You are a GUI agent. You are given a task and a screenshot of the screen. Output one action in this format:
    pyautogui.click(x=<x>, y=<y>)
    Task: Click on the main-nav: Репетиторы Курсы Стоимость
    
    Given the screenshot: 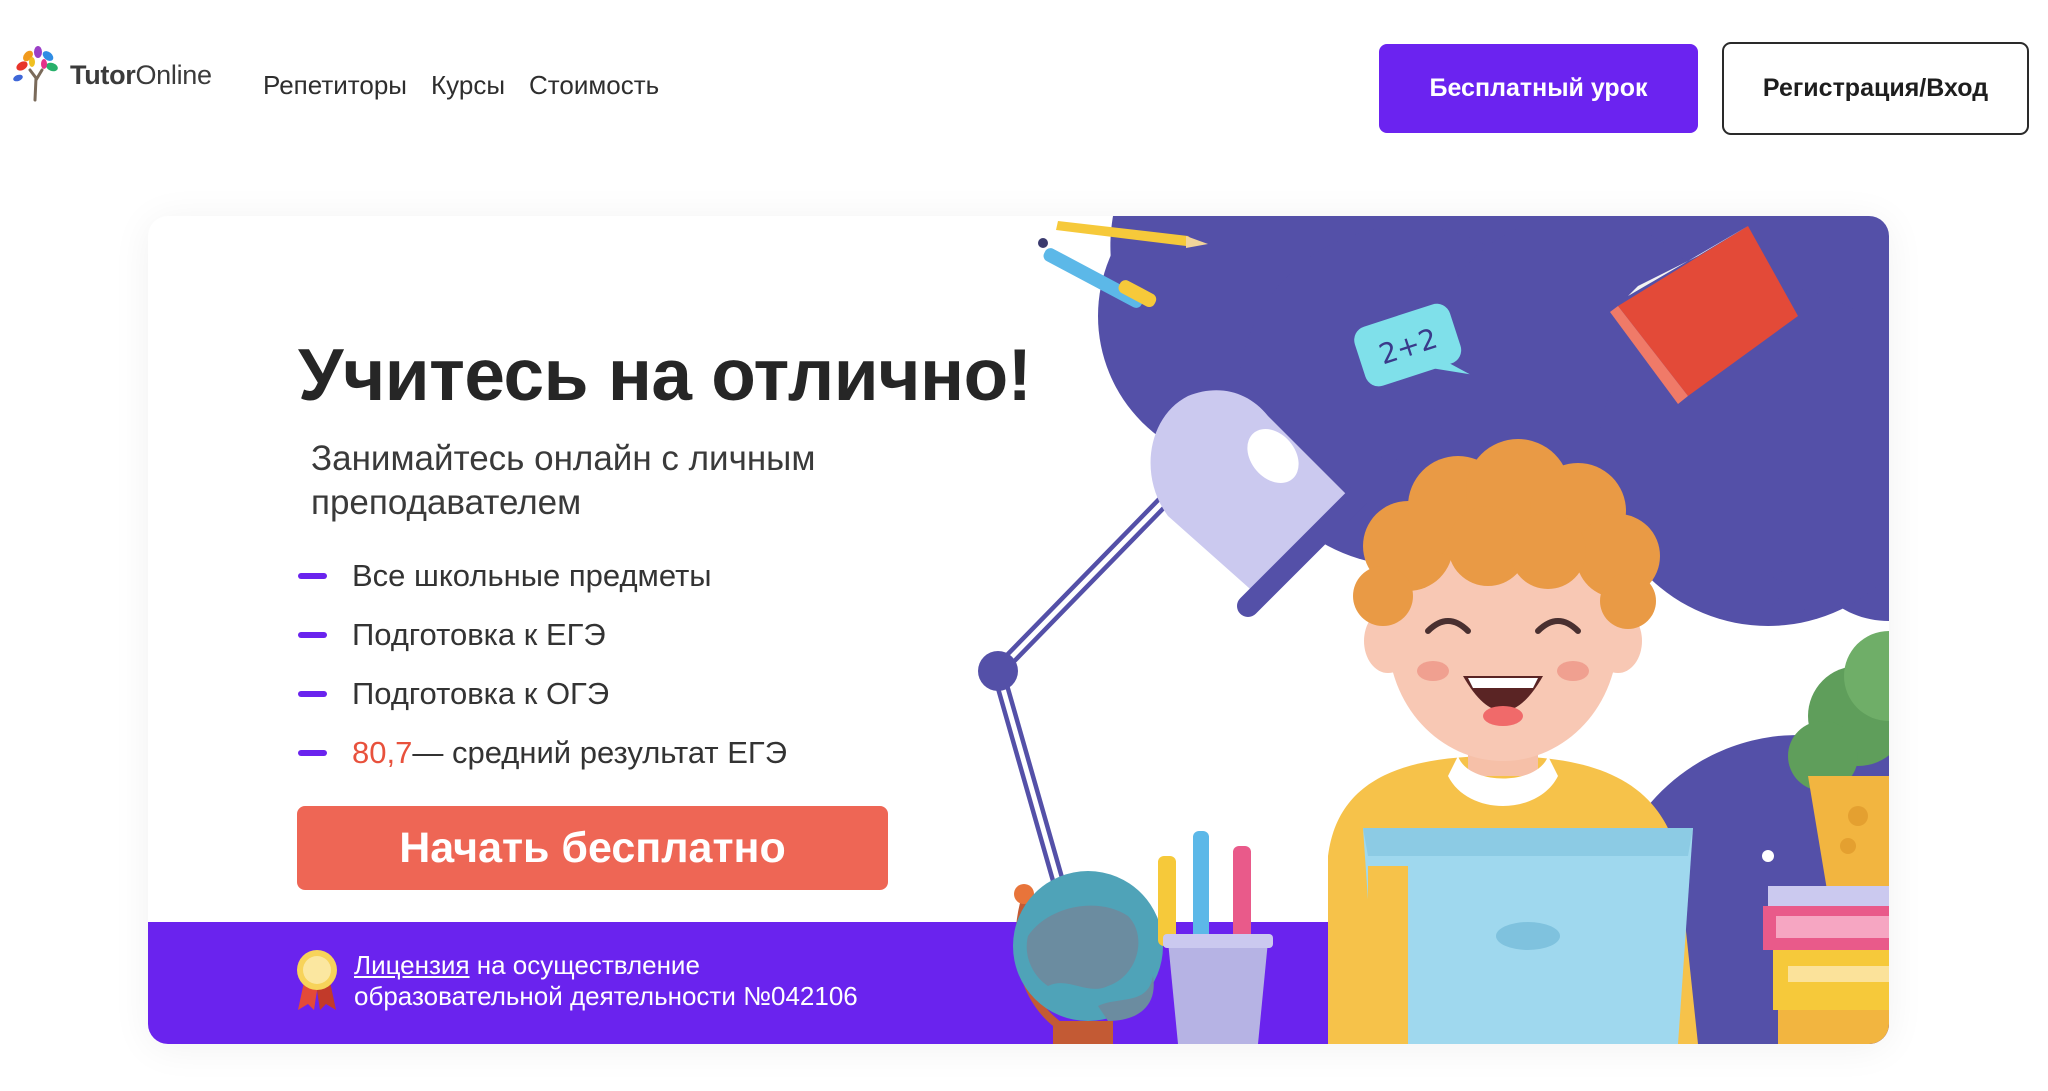 What is the action you would take?
    pyautogui.click(x=461, y=85)
    